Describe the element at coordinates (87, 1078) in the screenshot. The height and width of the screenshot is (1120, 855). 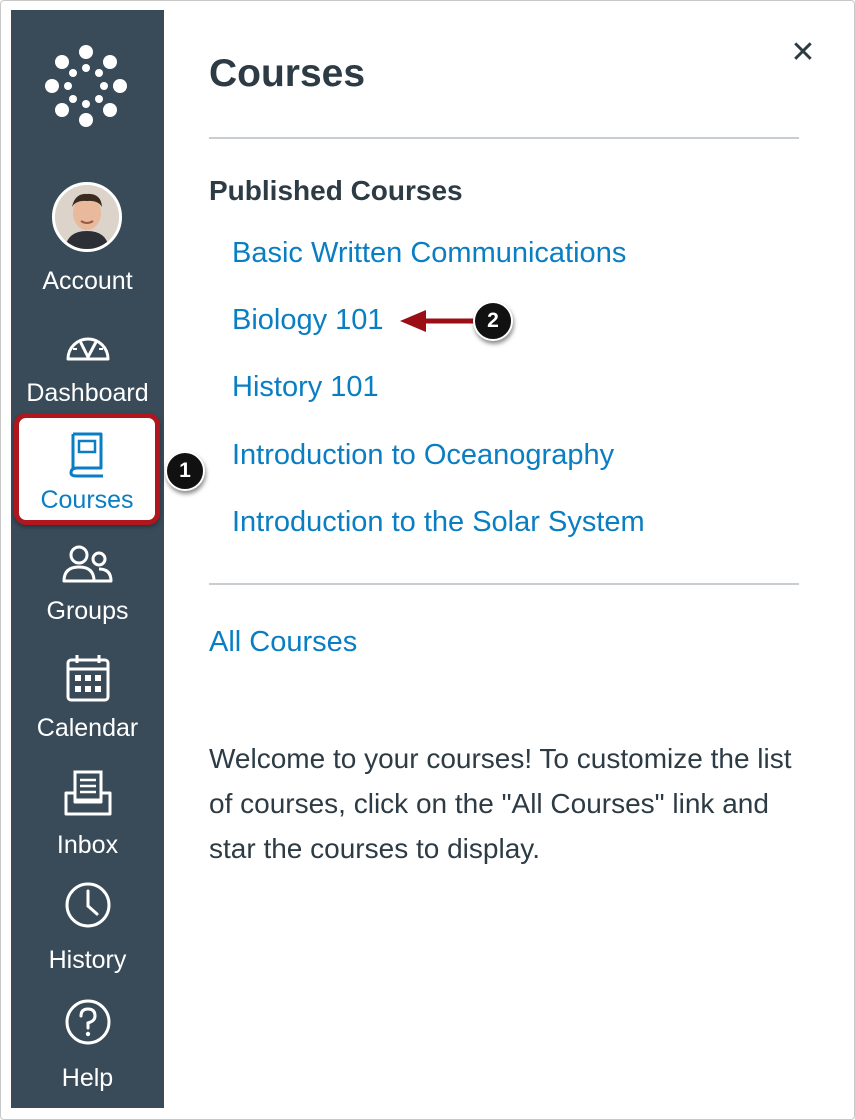
I see `nav-label-help: Help` at that location.